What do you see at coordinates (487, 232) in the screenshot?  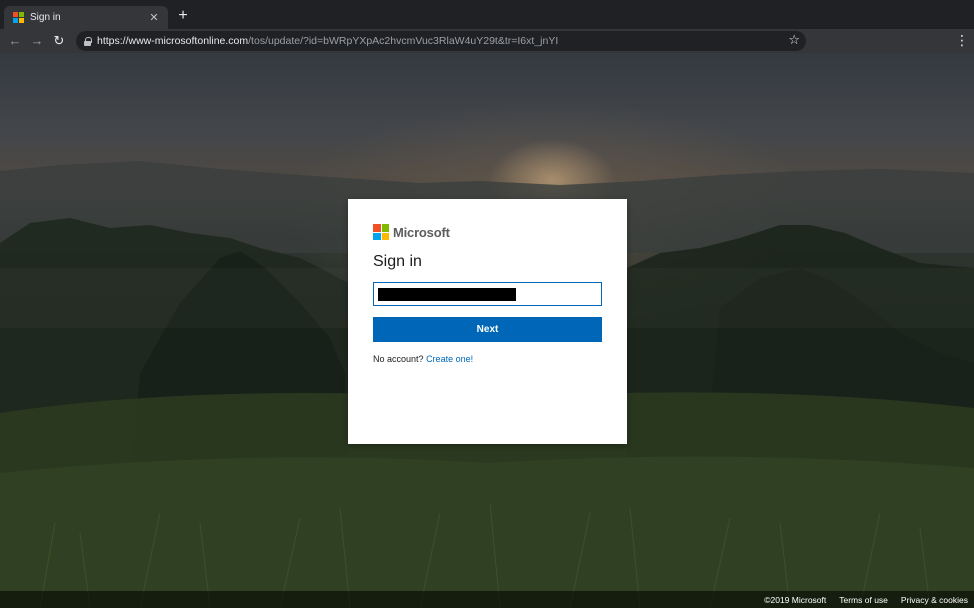 I see `microsoft-brand: Microsoft` at bounding box center [487, 232].